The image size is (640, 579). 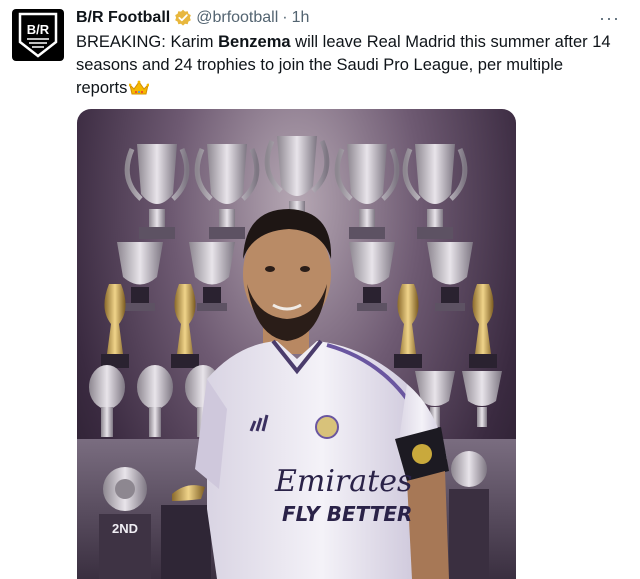 I want to click on avatar: B/R, so click(x=38, y=35).